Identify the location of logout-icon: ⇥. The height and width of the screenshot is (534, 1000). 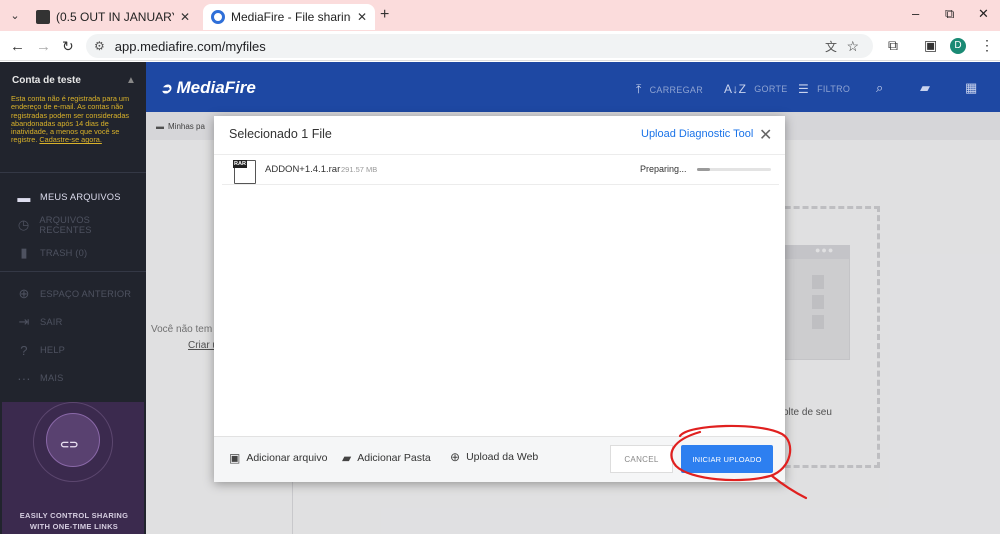
(24, 321).